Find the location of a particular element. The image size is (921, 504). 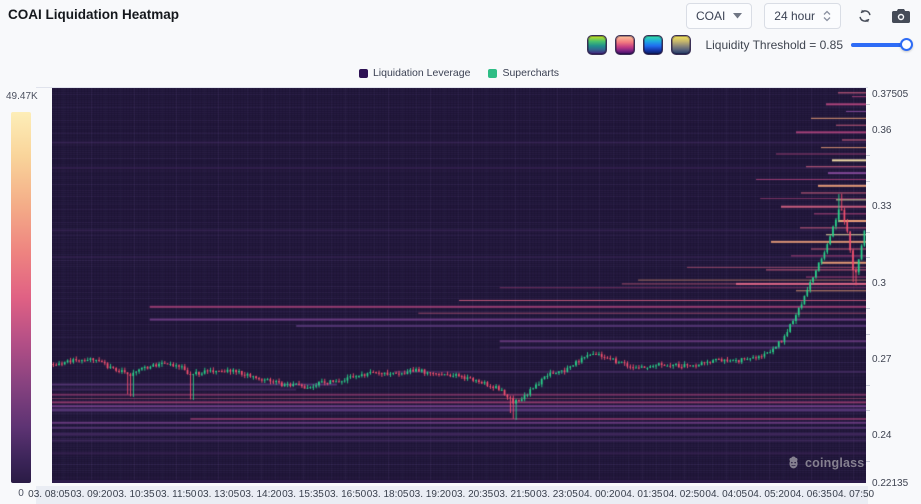

chevron-down-icon is located at coordinates (738, 16).